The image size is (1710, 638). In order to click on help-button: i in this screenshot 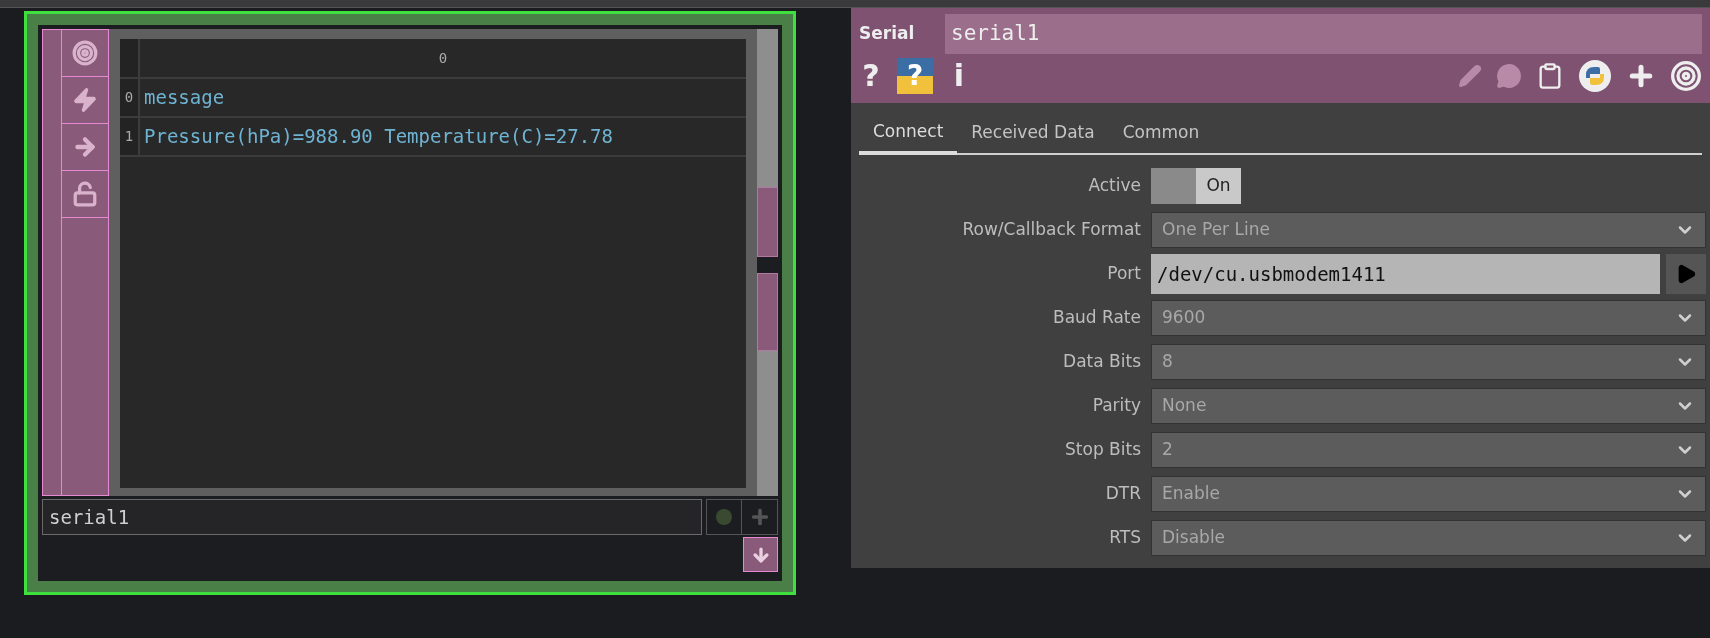, I will do `click(959, 76)`.